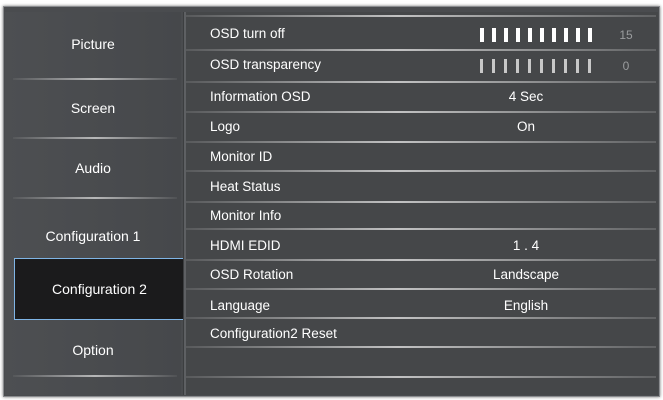  Describe the element at coordinates (240, 305) in the screenshot. I see `setting-label: Language` at that location.